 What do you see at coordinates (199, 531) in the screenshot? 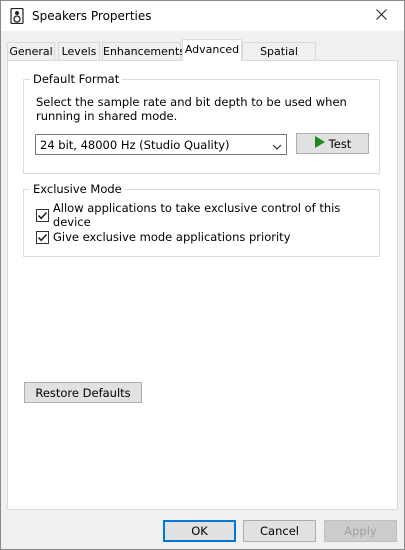
I see `ok-button: OK` at bounding box center [199, 531].